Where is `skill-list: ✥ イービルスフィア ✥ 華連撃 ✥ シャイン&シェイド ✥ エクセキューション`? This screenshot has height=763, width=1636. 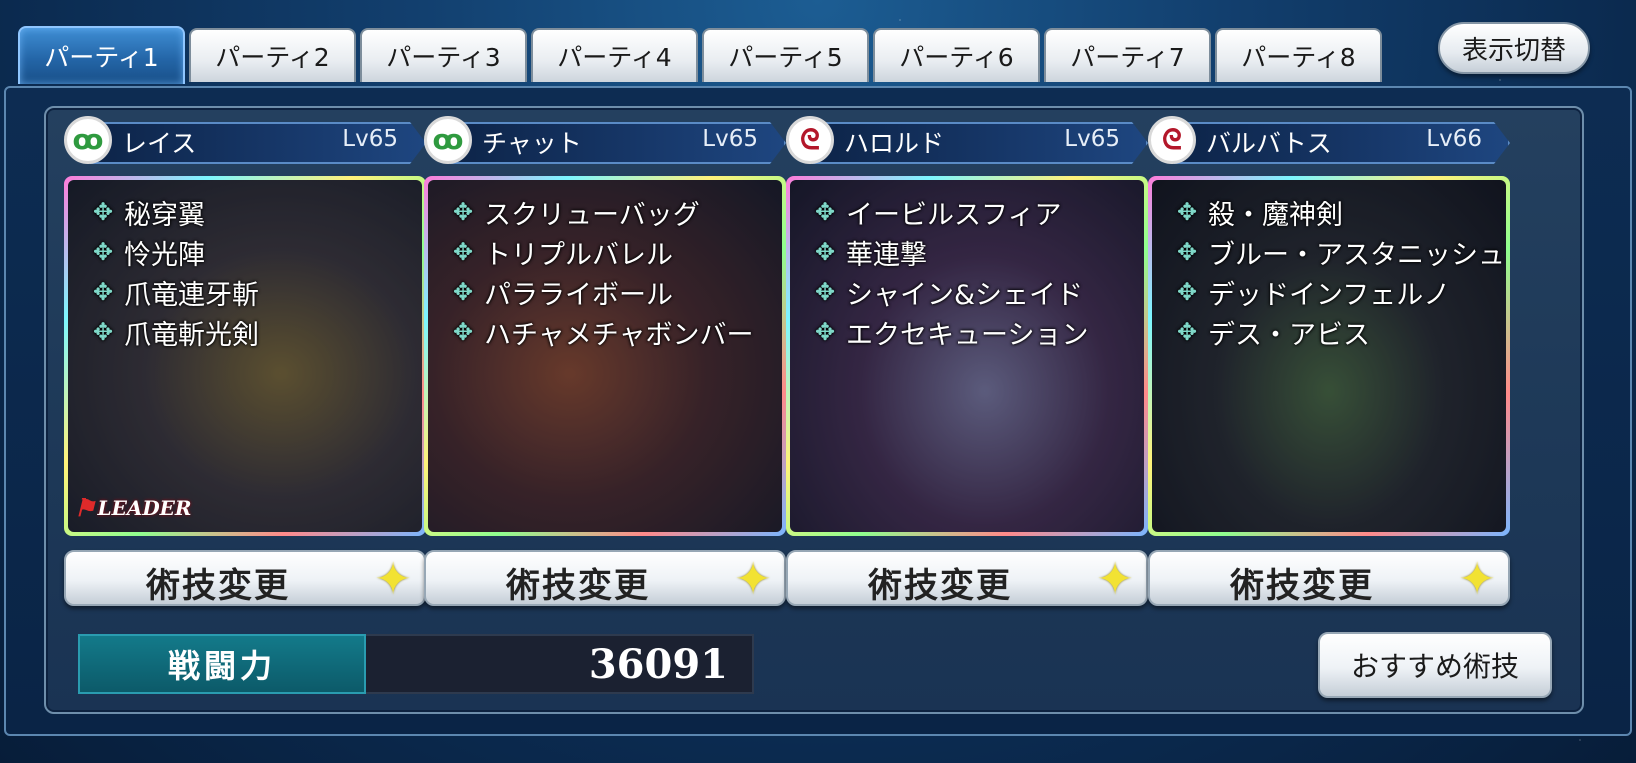 skill-list: ✥ イービルスフィア ✥ 華連撃 ✥ シャイン&シェイド ✥ エクセキューション is located at coordinates (950, 272).